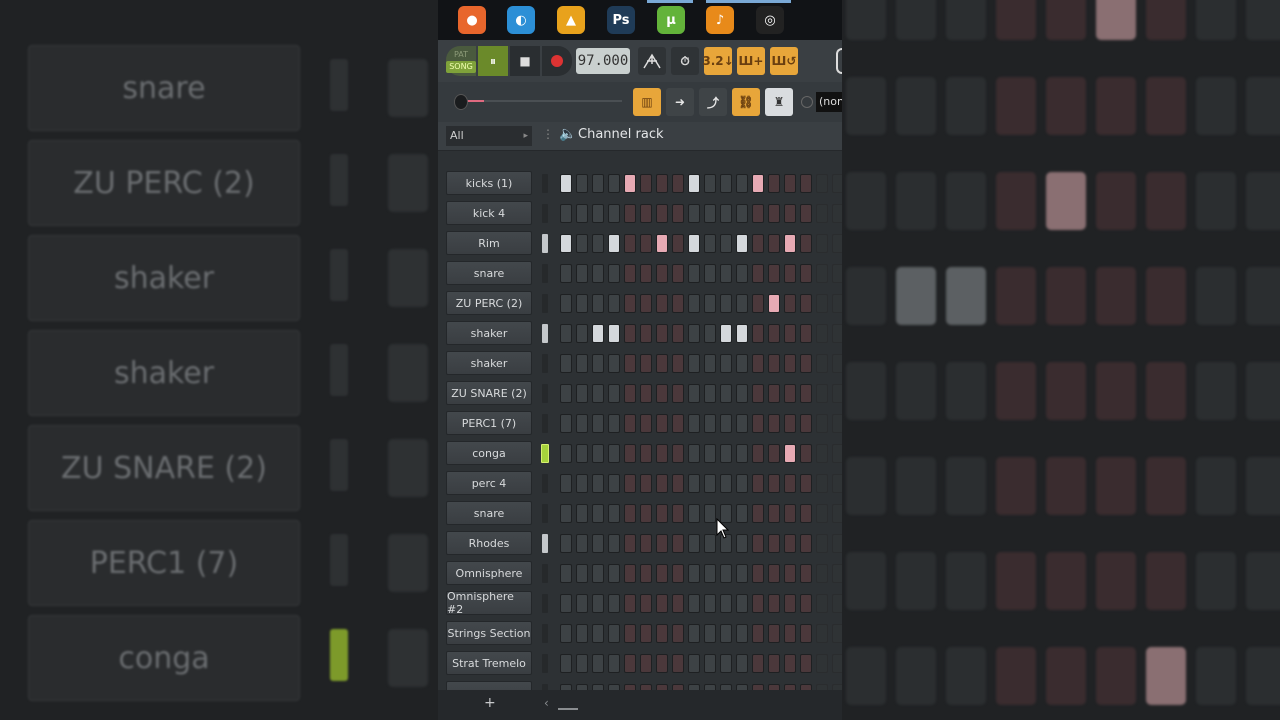  I want to click on scroll-thumb, so click(568, 709).